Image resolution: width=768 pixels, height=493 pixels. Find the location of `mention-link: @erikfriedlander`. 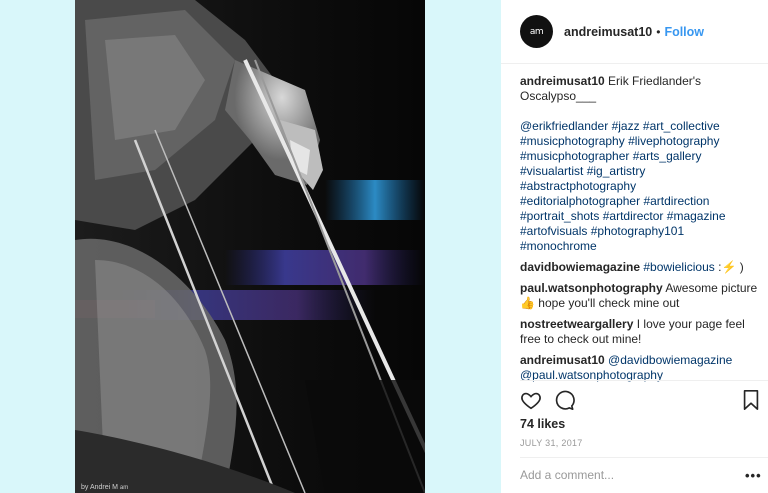

mention-link: @erikfriedlander is located at coordinates (564, 126).